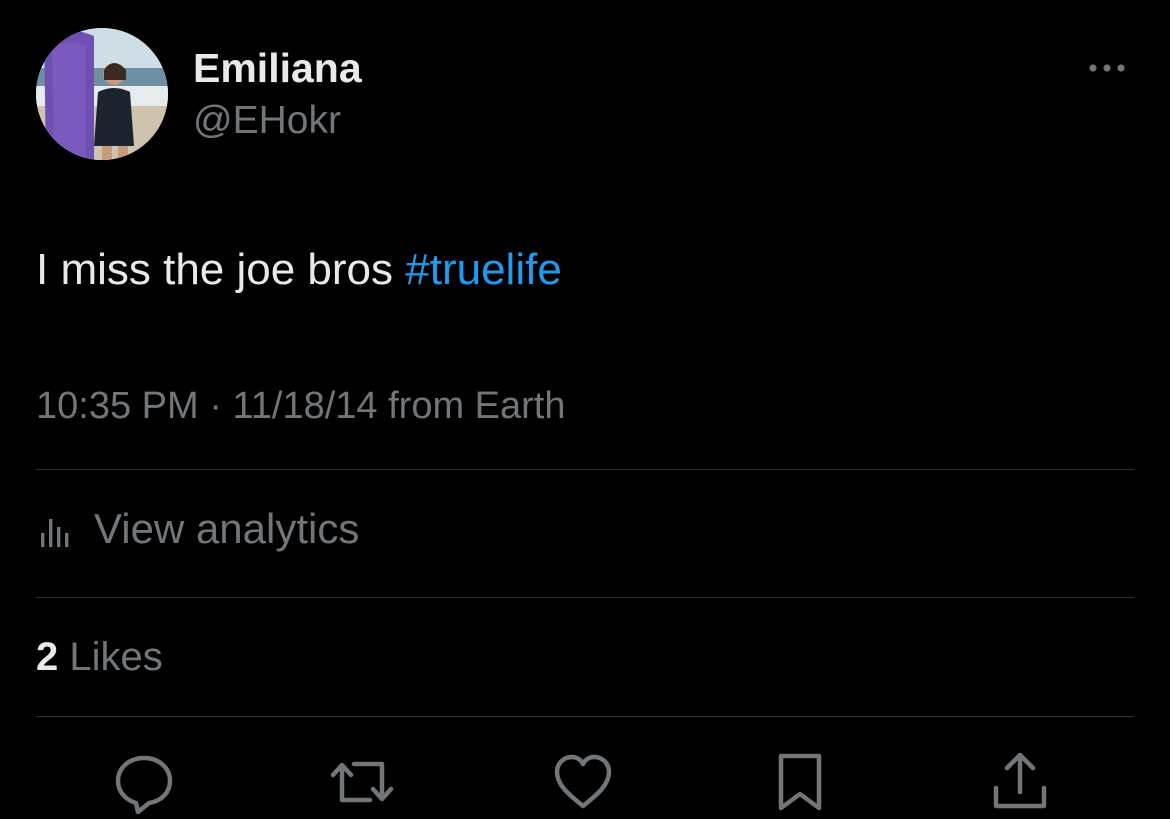  Describe the element at coordinates (1020, 782) in the screenshot. I see `share-icon` at that location.